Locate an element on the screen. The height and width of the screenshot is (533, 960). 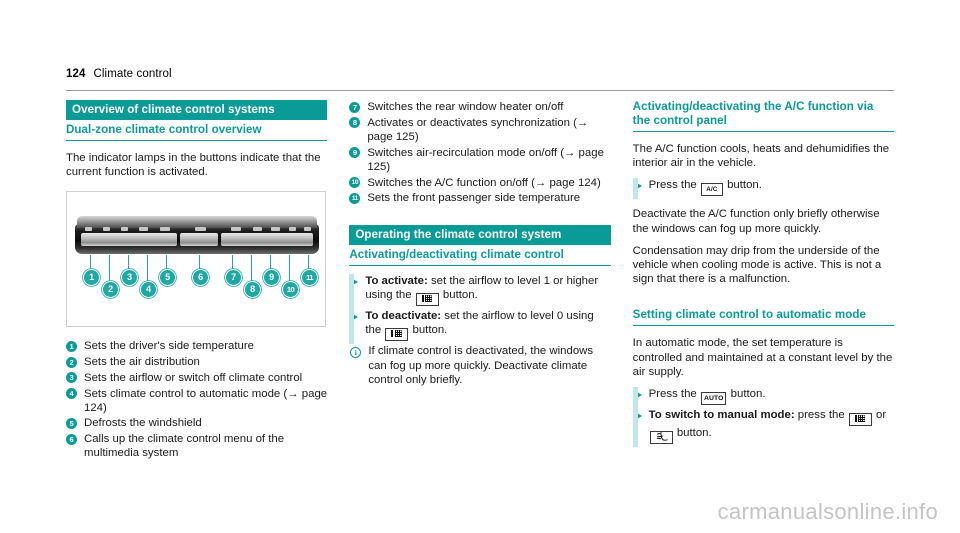
step-text-middle: or is located at coordinates (879, 415).